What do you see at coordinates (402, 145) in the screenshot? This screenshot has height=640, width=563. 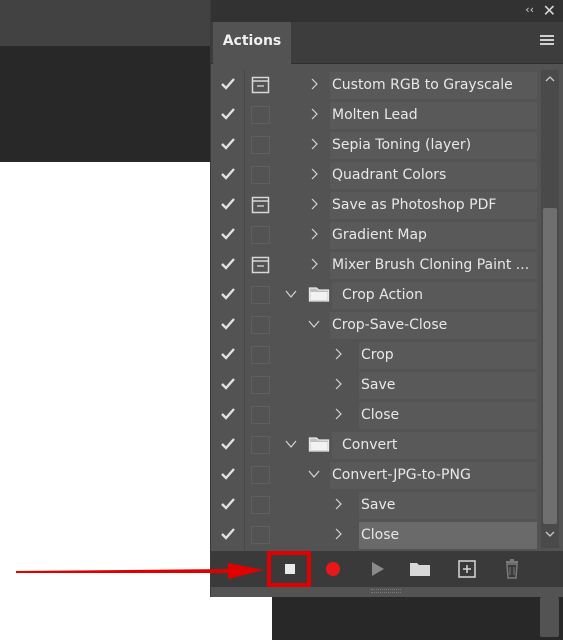 I see `action-label: Sepia Toning (layer)` at bounding box center [402, 145].